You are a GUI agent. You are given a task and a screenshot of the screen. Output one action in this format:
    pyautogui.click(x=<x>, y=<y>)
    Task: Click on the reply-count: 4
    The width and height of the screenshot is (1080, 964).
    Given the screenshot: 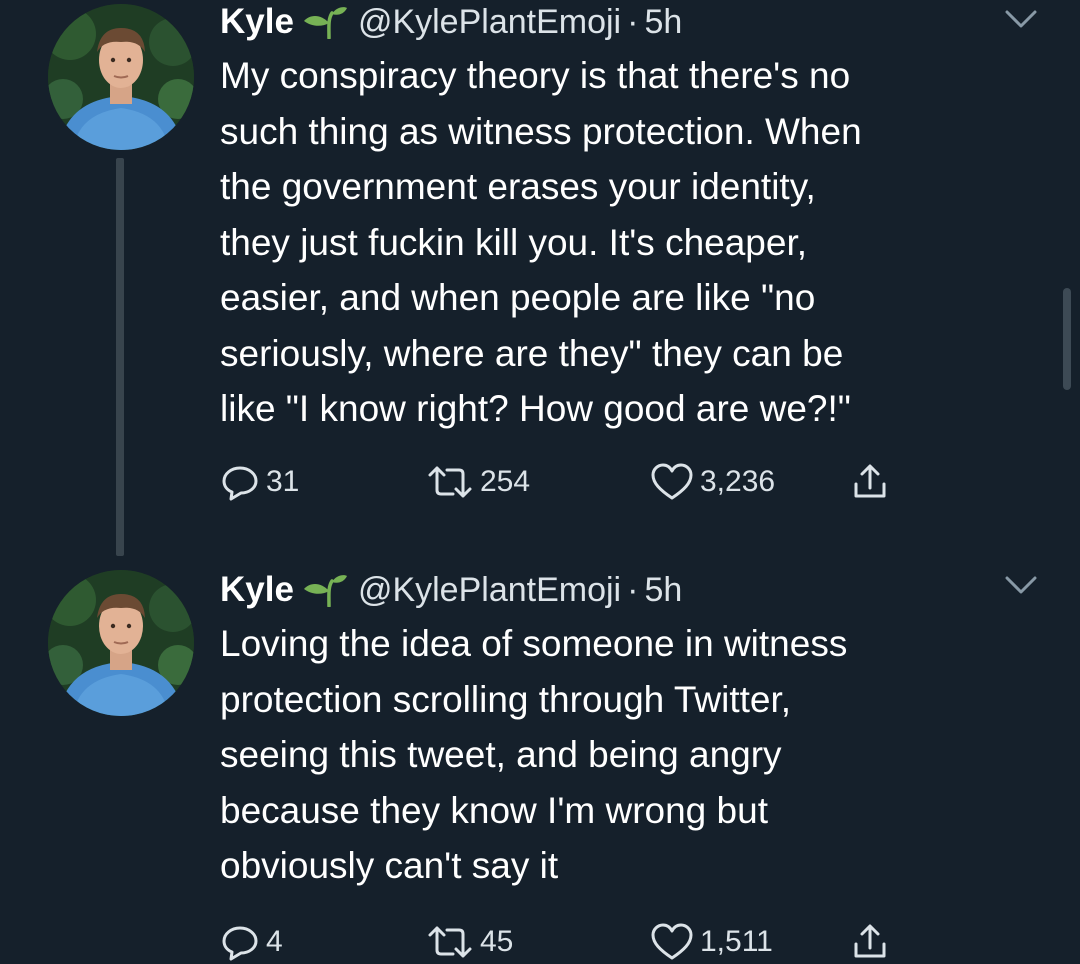 What is the action you would take?
    pyautogui.click(x=274, y=941)
    